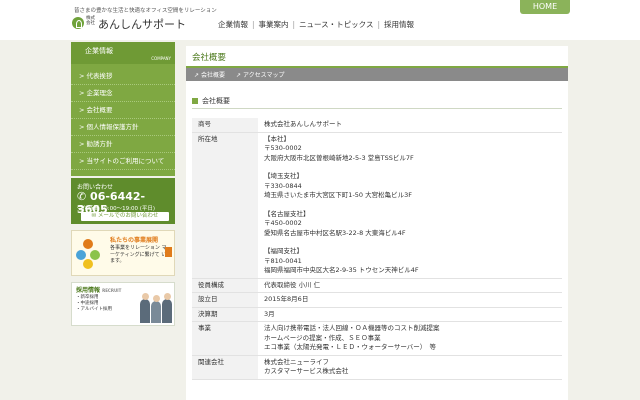 The height and width of the screenshot is (400, 640). I want to click on table-row: 設立日 2015年8月6日, so click(377, 300).